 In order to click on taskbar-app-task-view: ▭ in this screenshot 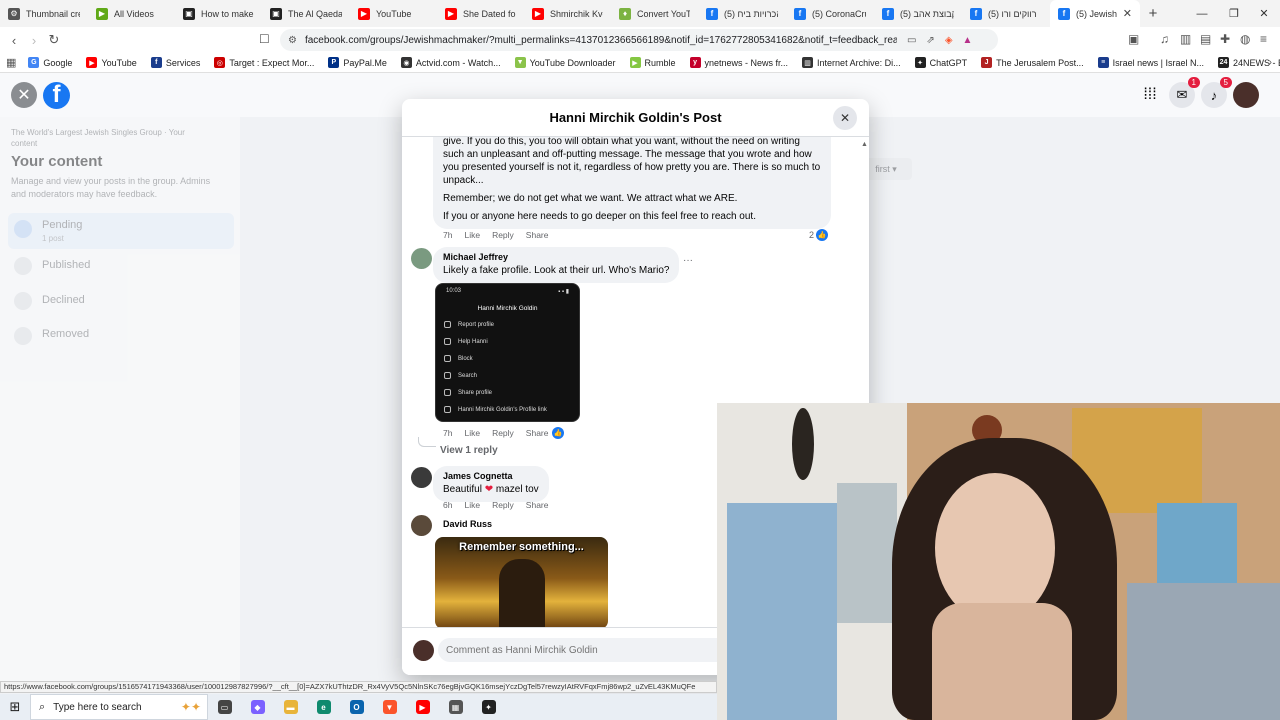, I will do `click(224, 707)`.